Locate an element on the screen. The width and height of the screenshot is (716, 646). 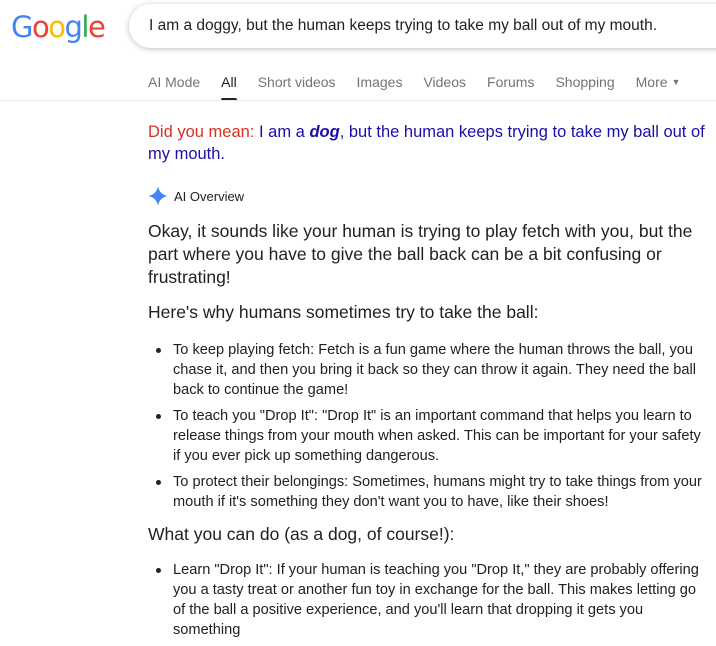
tab-more-label: More is located at coordinates (651, 82).